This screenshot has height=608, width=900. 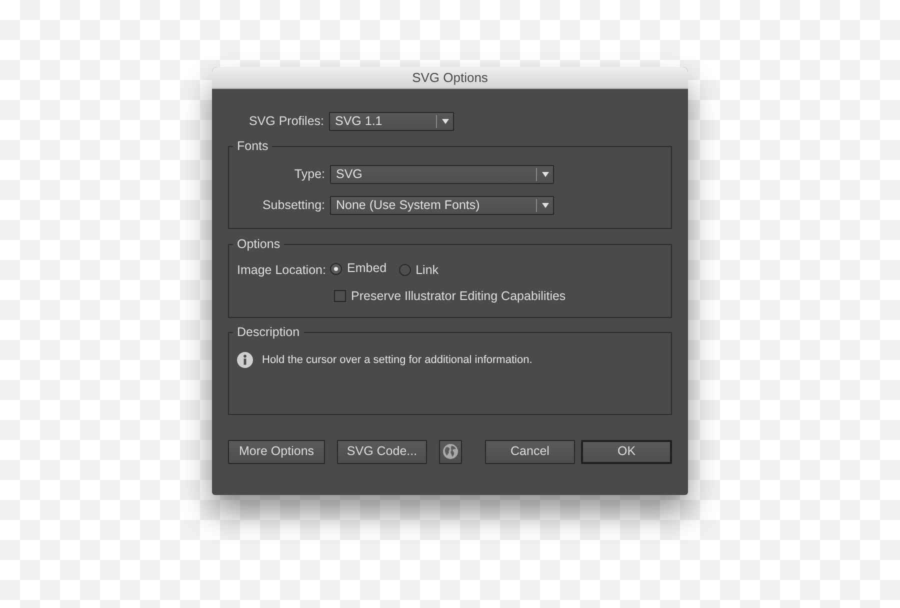 What do you see at coordinates (358, 268) in the screenshot?
I see `radio-option: Embed` at bounding box center [358, 268].